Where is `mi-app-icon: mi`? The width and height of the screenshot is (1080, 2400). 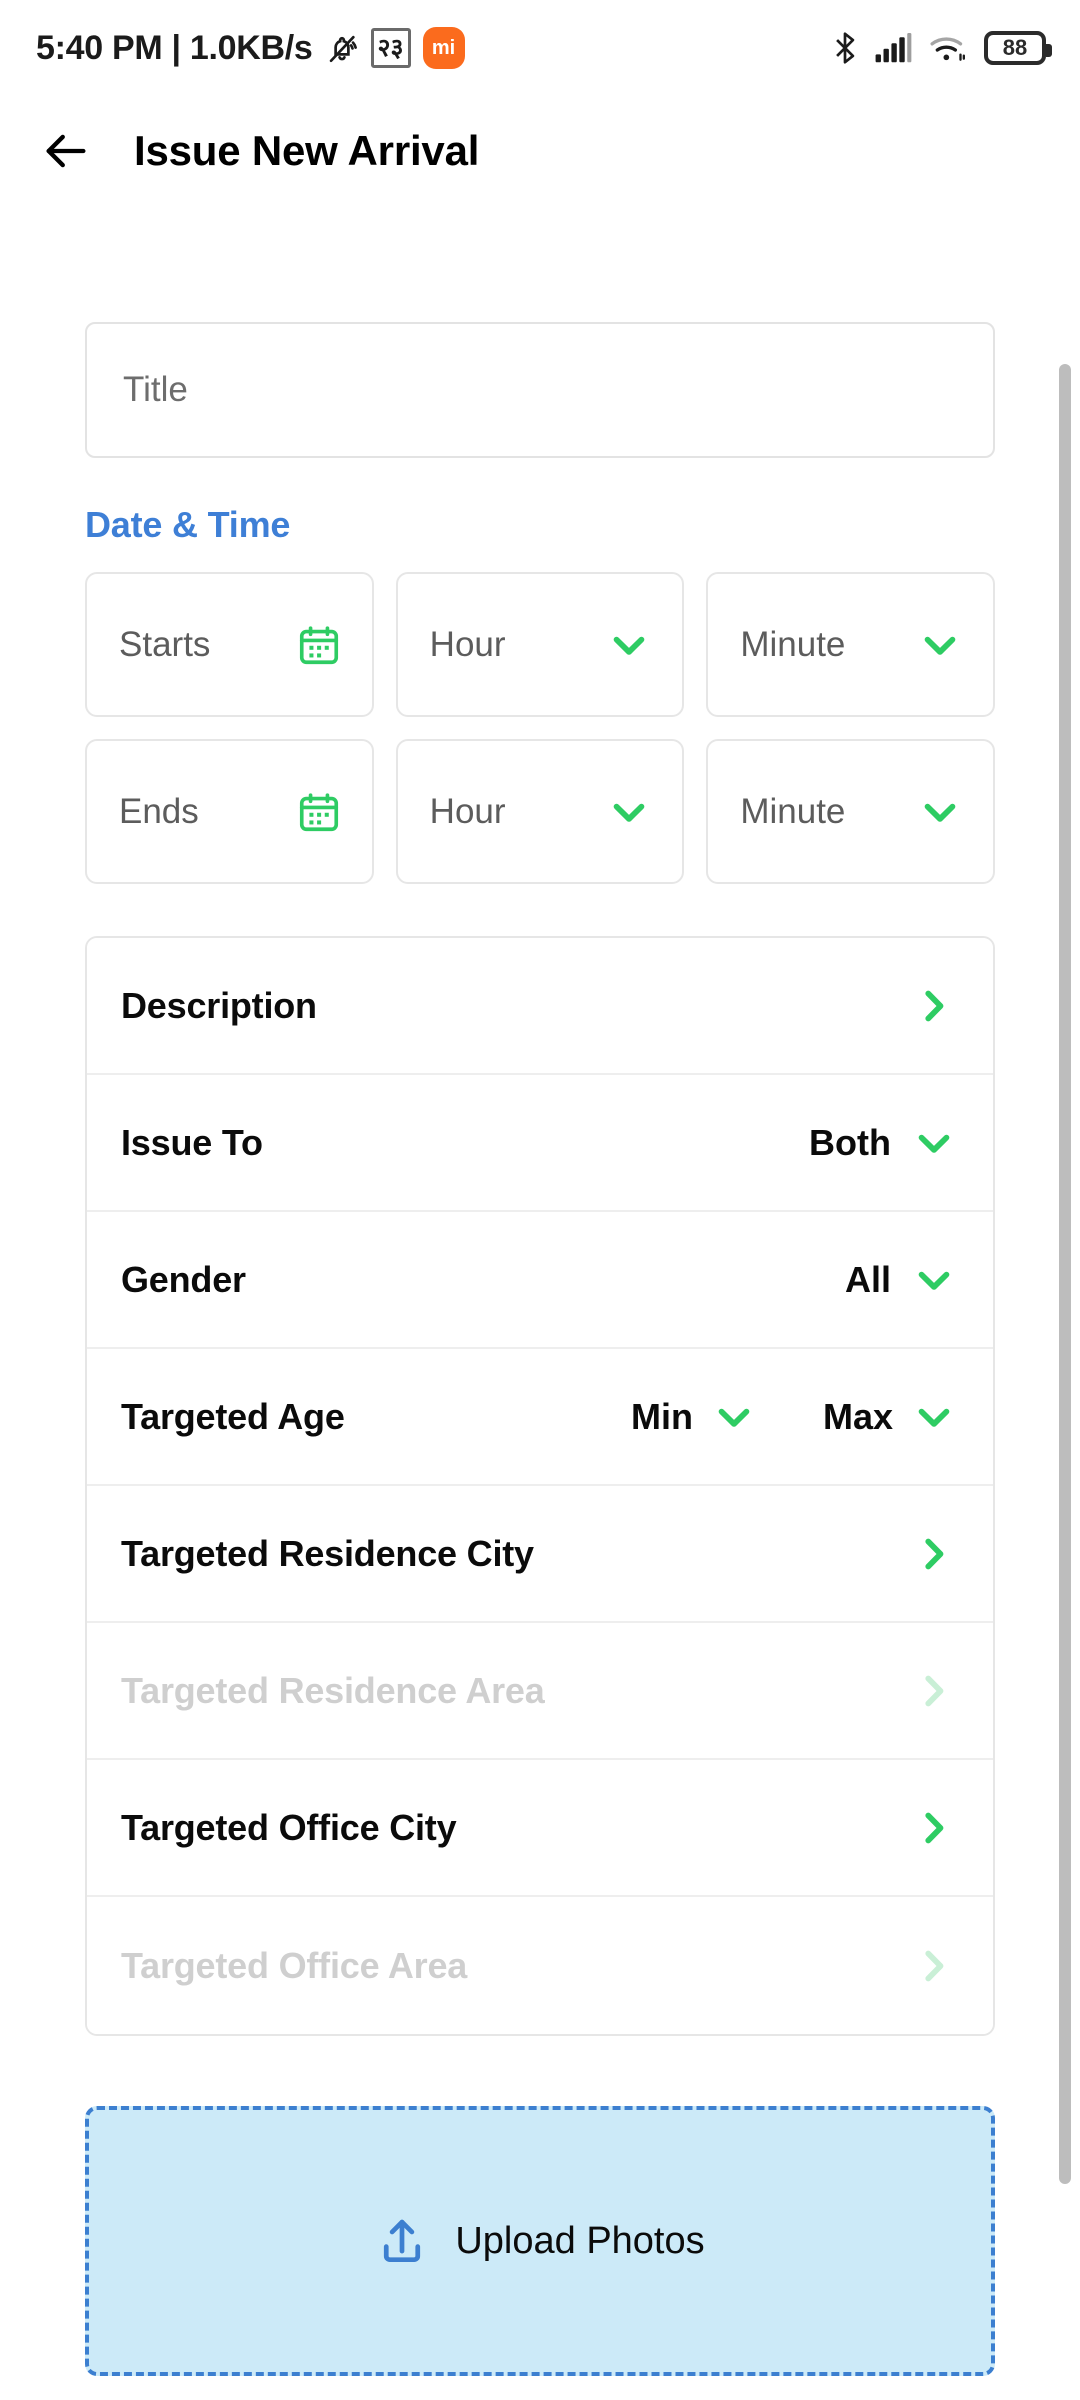
mi-app-icon: mi is located at coordinates (443, 48).